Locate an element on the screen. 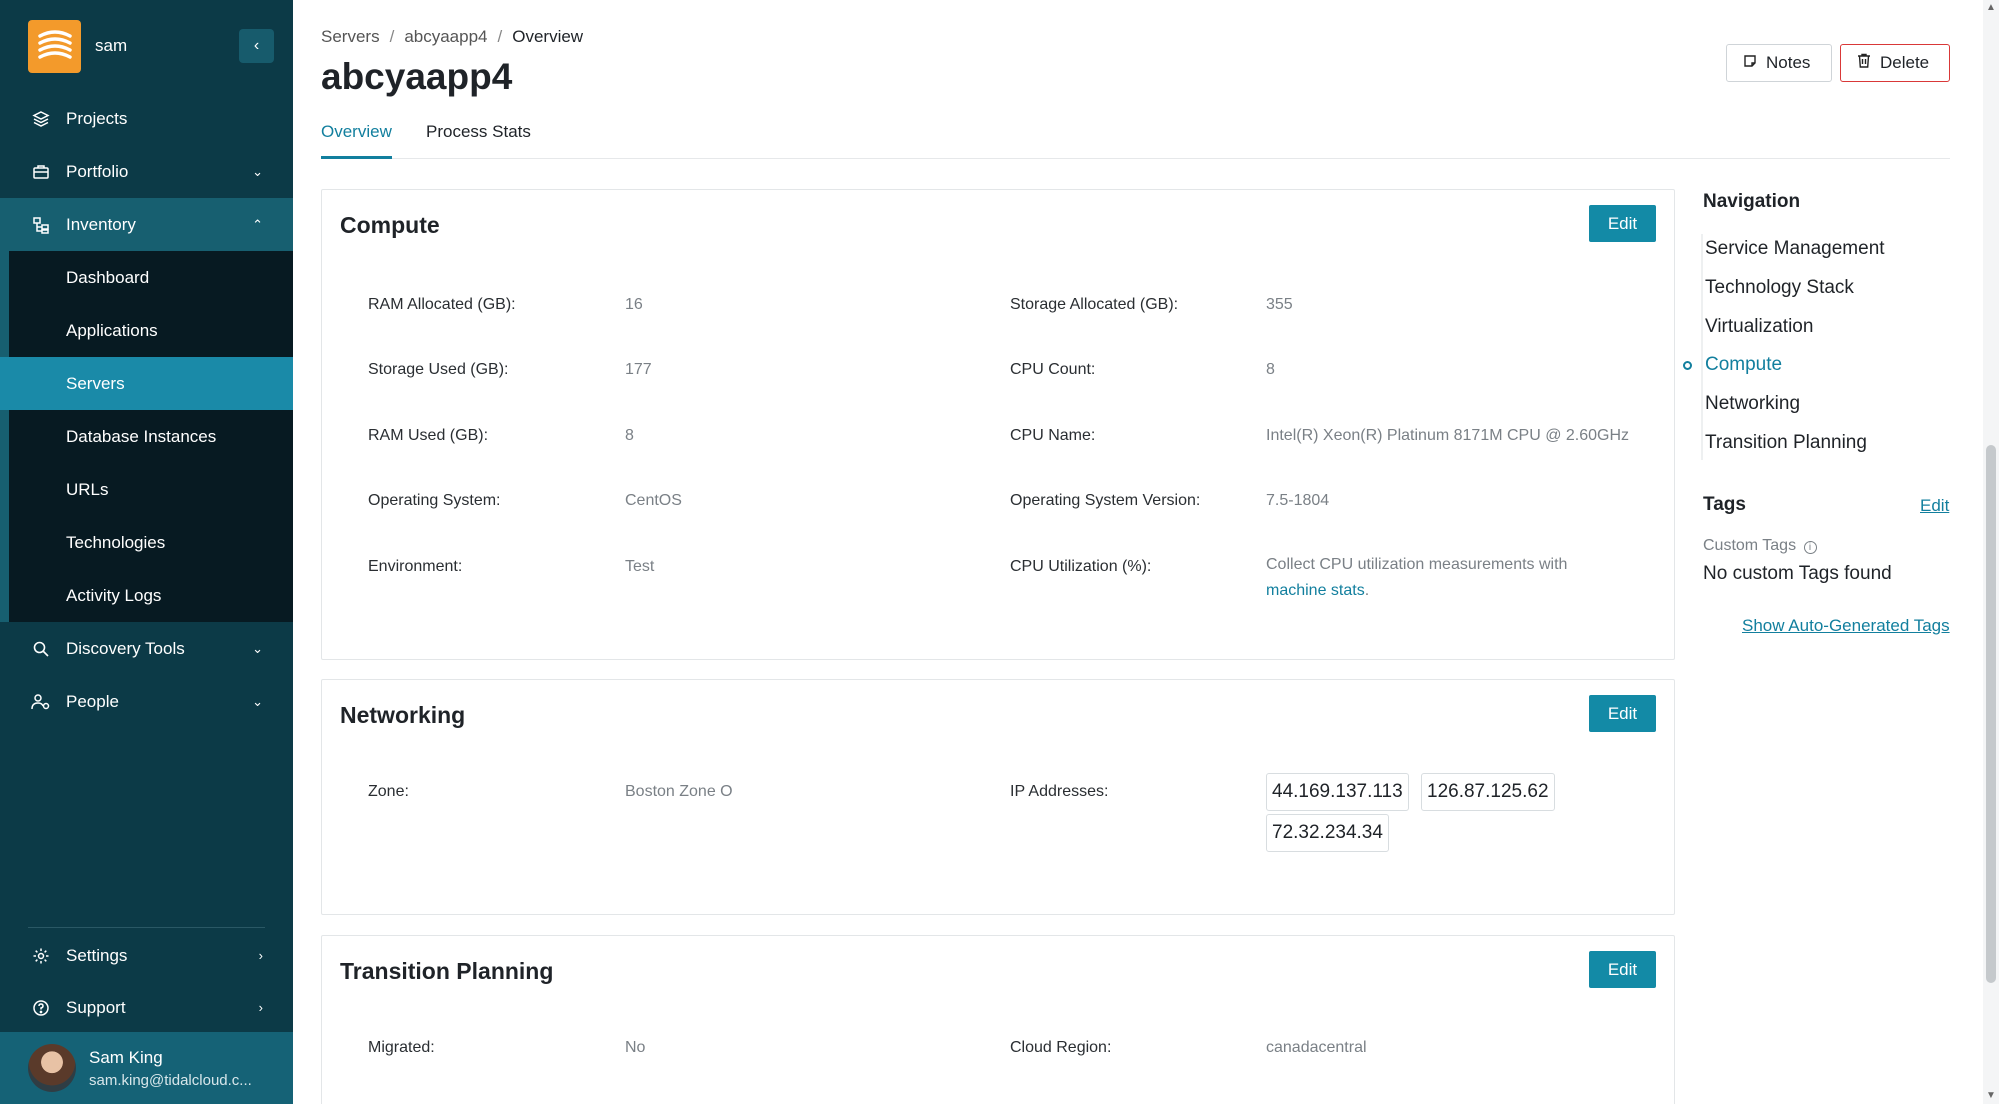 This screenshot has height=1104, width=1999. logo-icon is located at coordinates (54, 44).